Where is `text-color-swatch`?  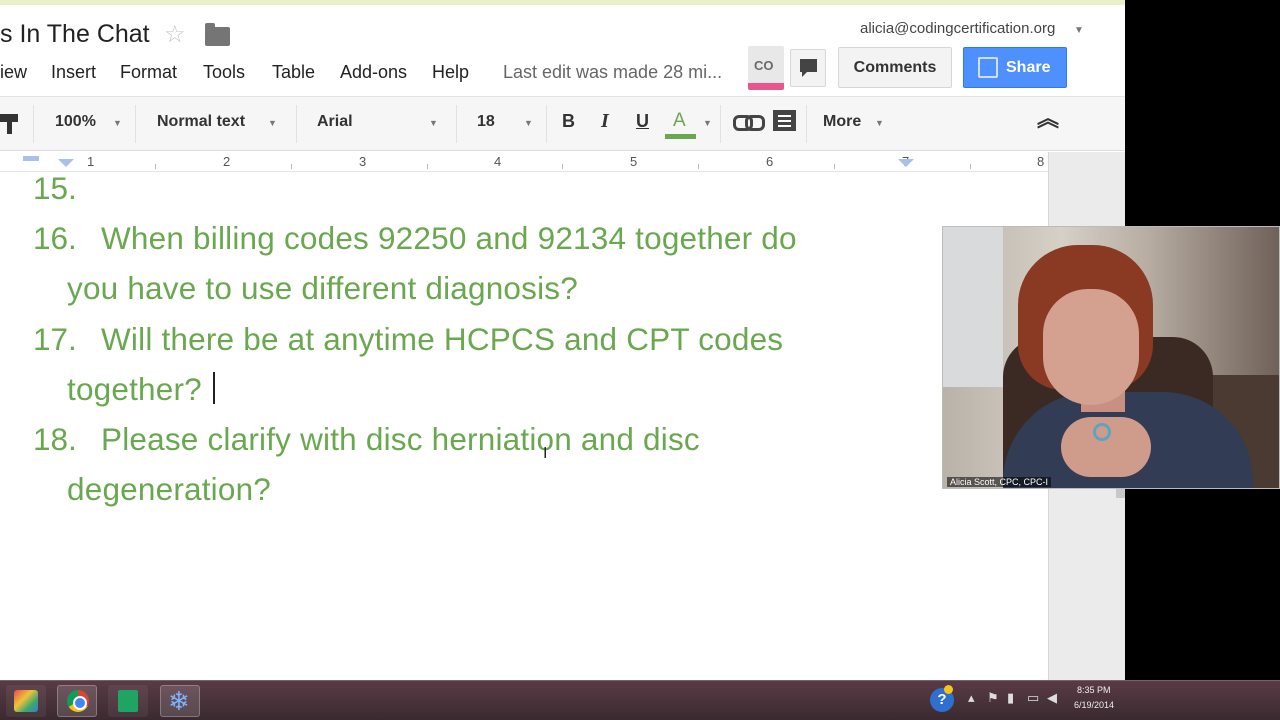 text-color-swatch is located at coordinates (680, 136).